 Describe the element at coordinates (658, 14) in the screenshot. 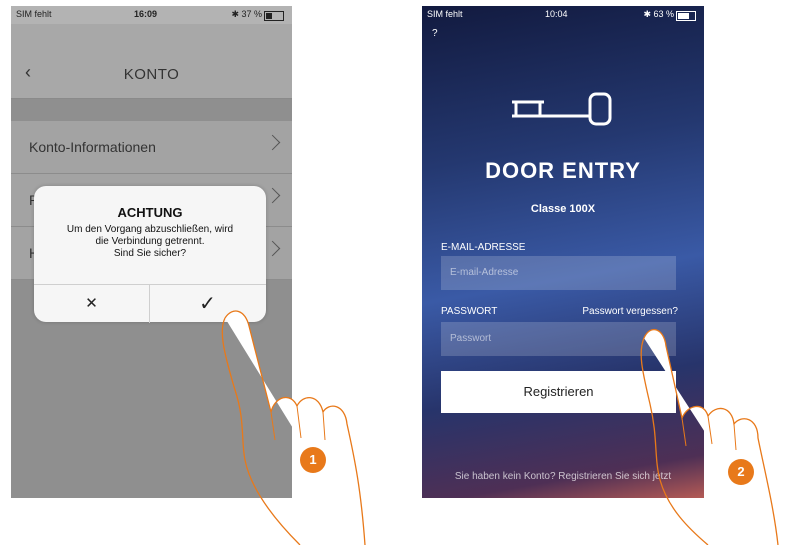

I see `battery-label: ✱ 63 %` at that location.